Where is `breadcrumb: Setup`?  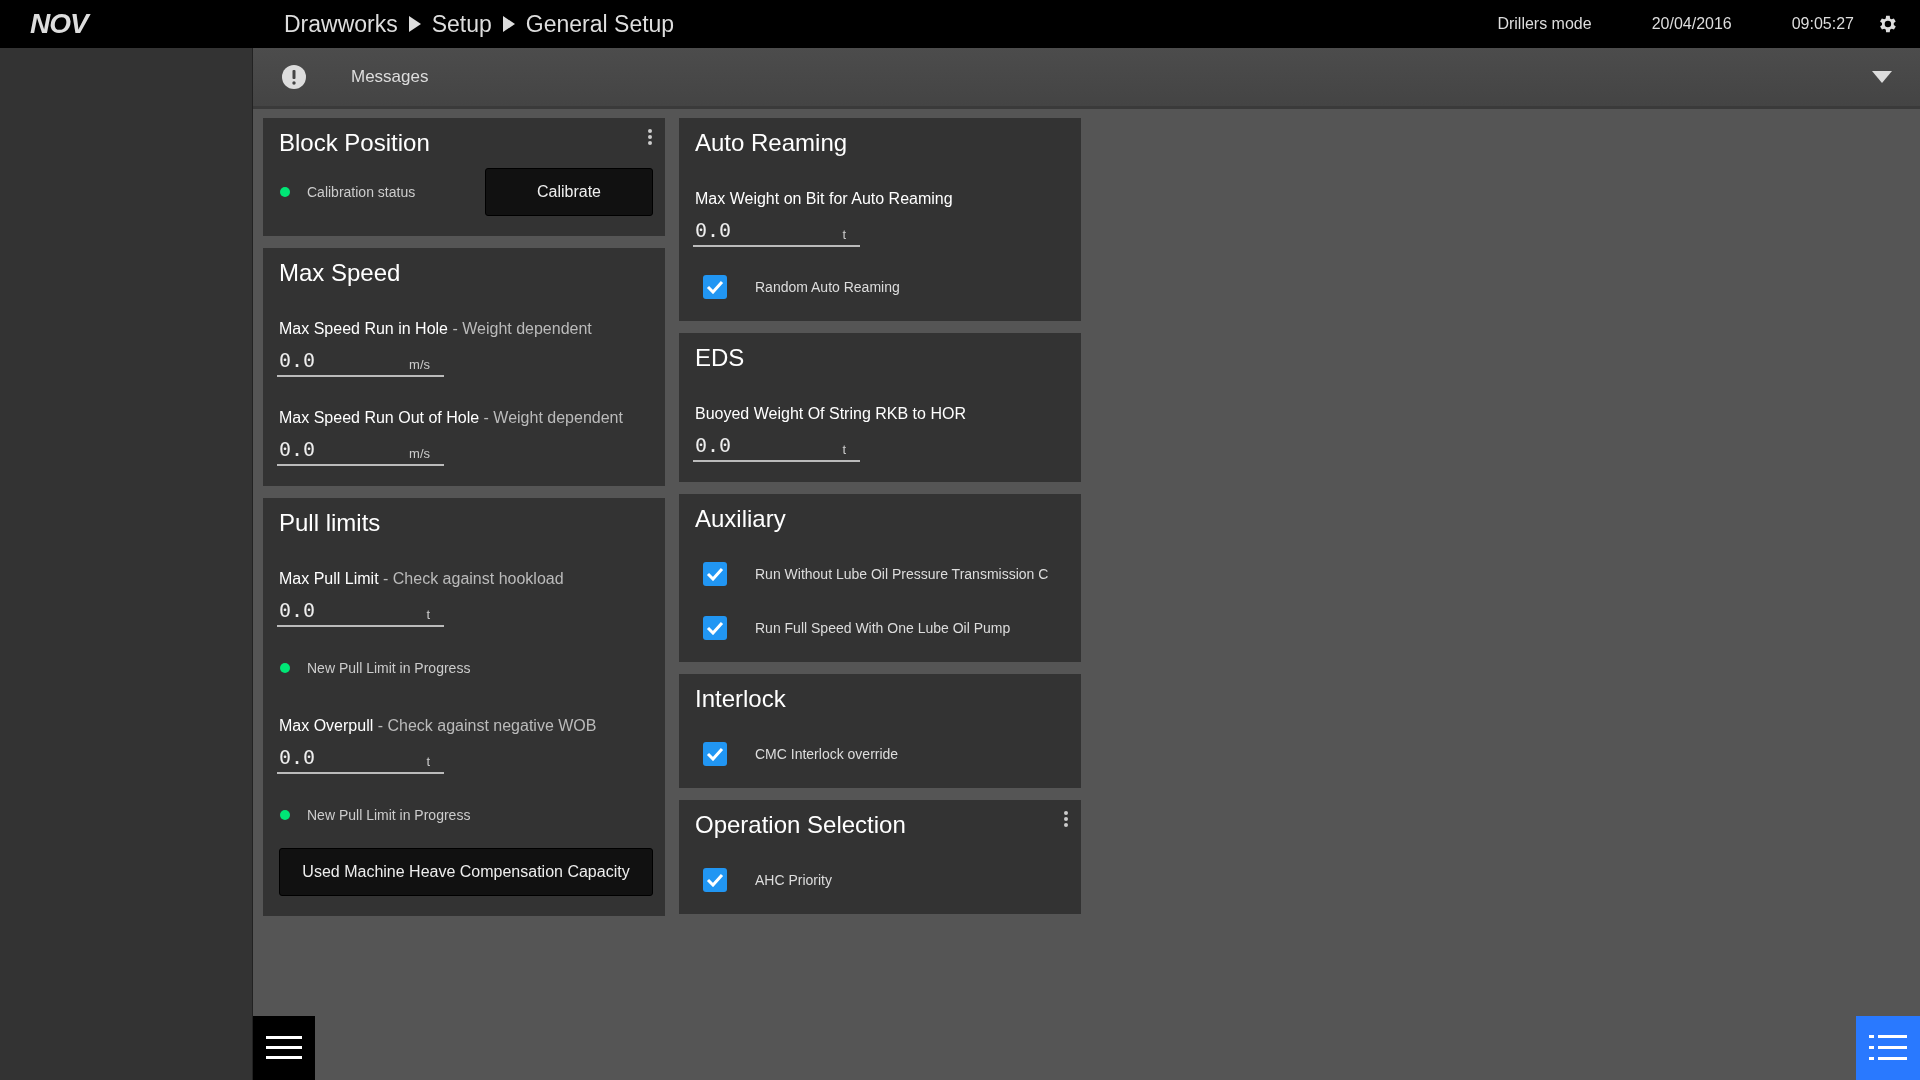 breadcrumb: Setup is located at coordinates (461, 24).